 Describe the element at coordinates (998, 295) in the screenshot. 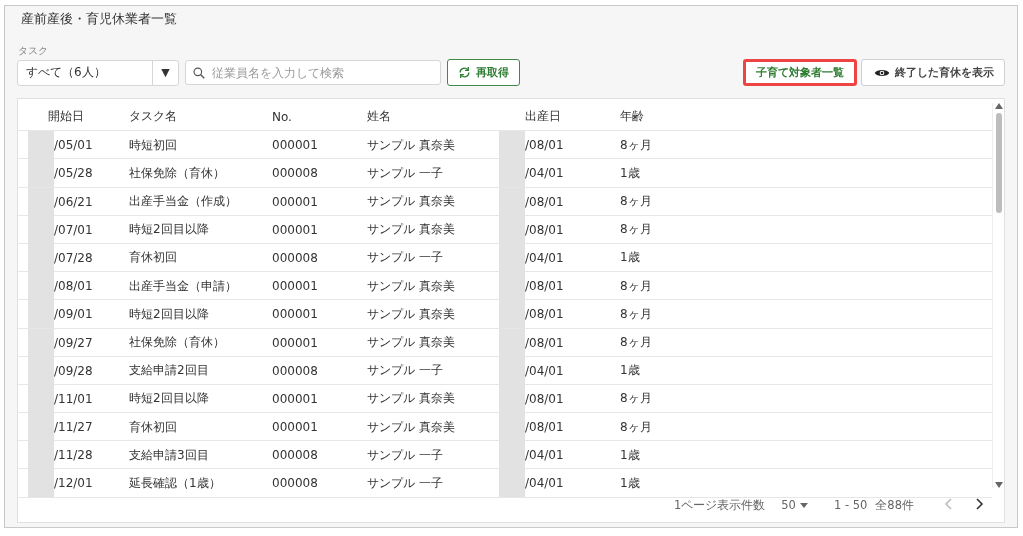

I see `scrollbar` at that location.